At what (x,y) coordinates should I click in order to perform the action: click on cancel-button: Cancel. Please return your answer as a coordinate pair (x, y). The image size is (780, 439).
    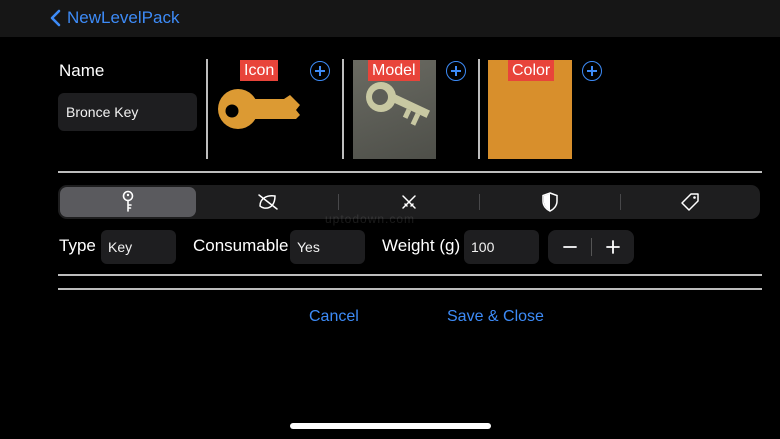
    Looking at the image, I should click on (334, 317).